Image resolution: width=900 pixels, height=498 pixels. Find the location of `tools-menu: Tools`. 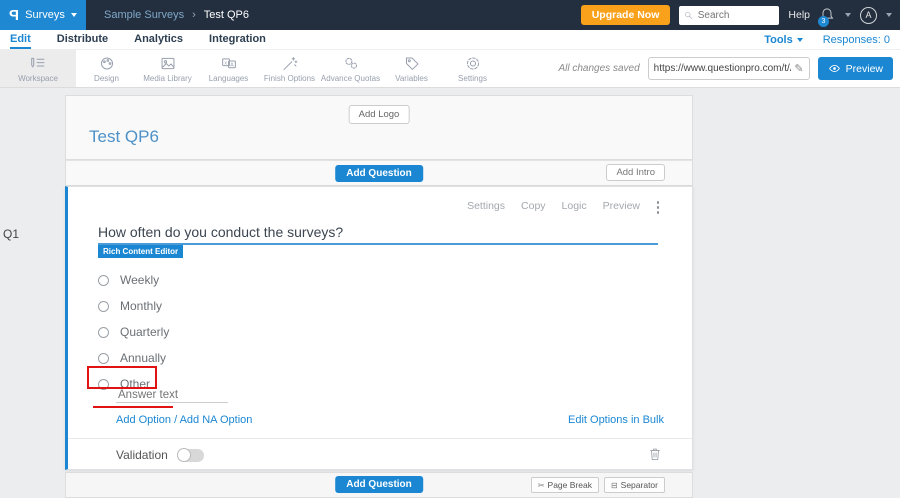

tools-menu: Tools is located at coordinates (783, 40).